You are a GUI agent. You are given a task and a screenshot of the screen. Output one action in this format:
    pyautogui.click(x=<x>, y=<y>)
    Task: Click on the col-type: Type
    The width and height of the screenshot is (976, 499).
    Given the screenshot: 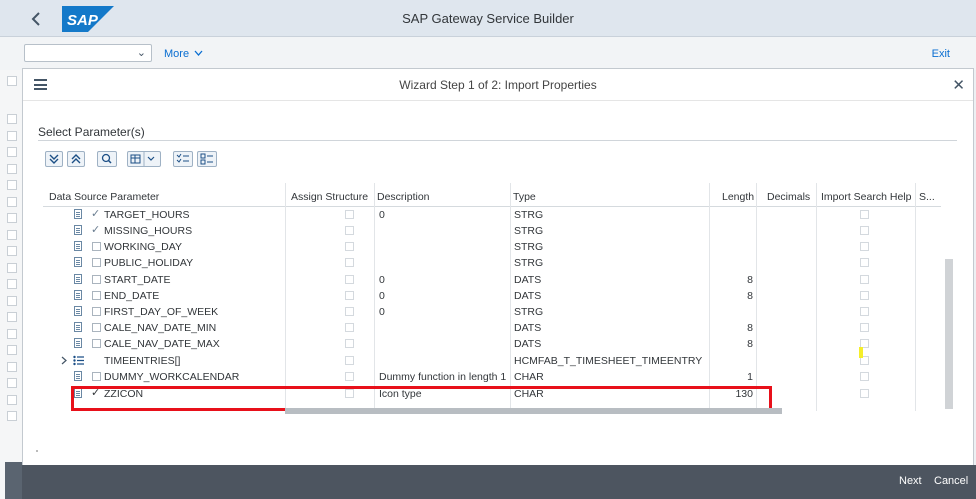 What is the action you would take?
    pyautogui.click(x=524, y=197)
    